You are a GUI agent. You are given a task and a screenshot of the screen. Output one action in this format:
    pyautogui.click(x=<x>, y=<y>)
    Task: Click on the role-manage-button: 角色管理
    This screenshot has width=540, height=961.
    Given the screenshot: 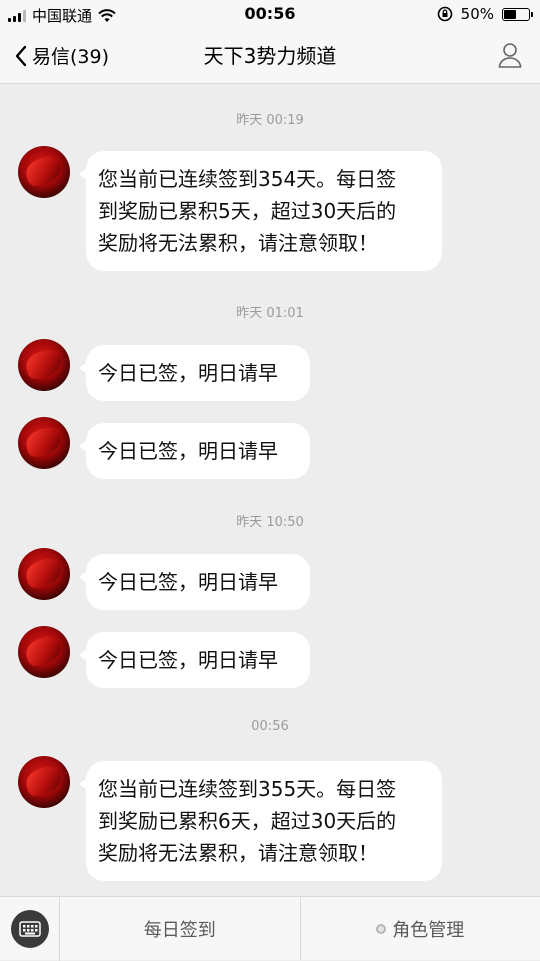 What is the action you would take?
    pyautogui.click(x=420, y=928)
    